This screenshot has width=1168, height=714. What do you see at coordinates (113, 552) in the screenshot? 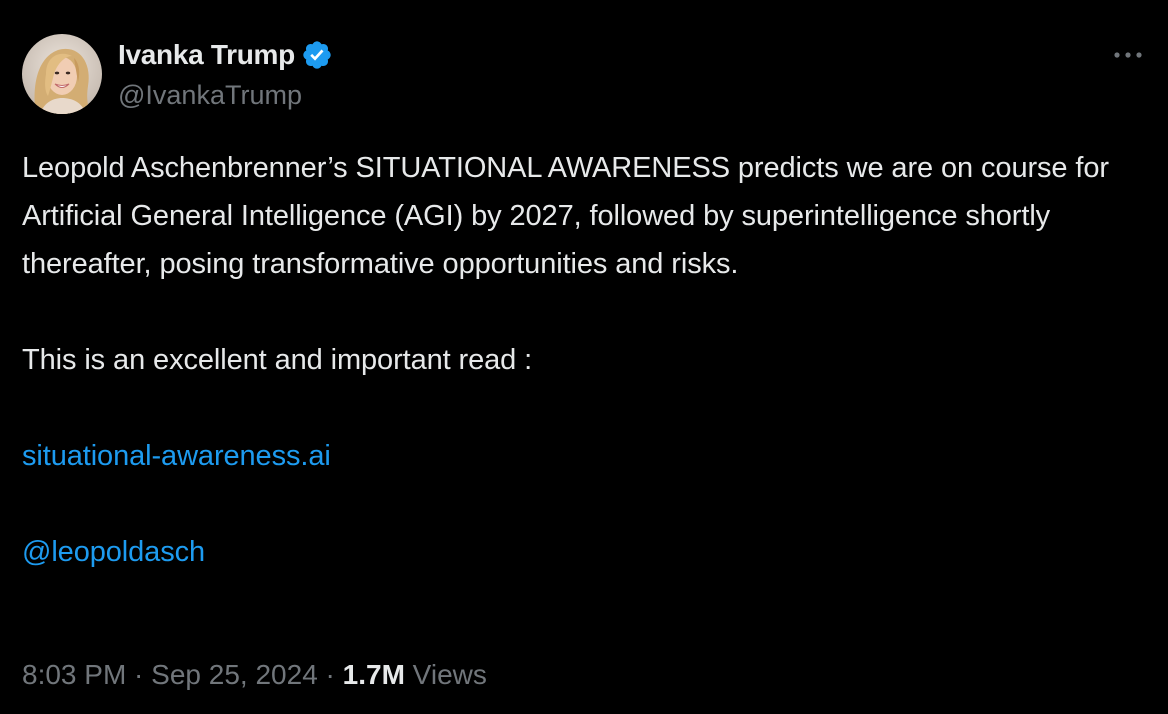
I see `mention-link: @leopoldasch` at bounding box center [113, 552].